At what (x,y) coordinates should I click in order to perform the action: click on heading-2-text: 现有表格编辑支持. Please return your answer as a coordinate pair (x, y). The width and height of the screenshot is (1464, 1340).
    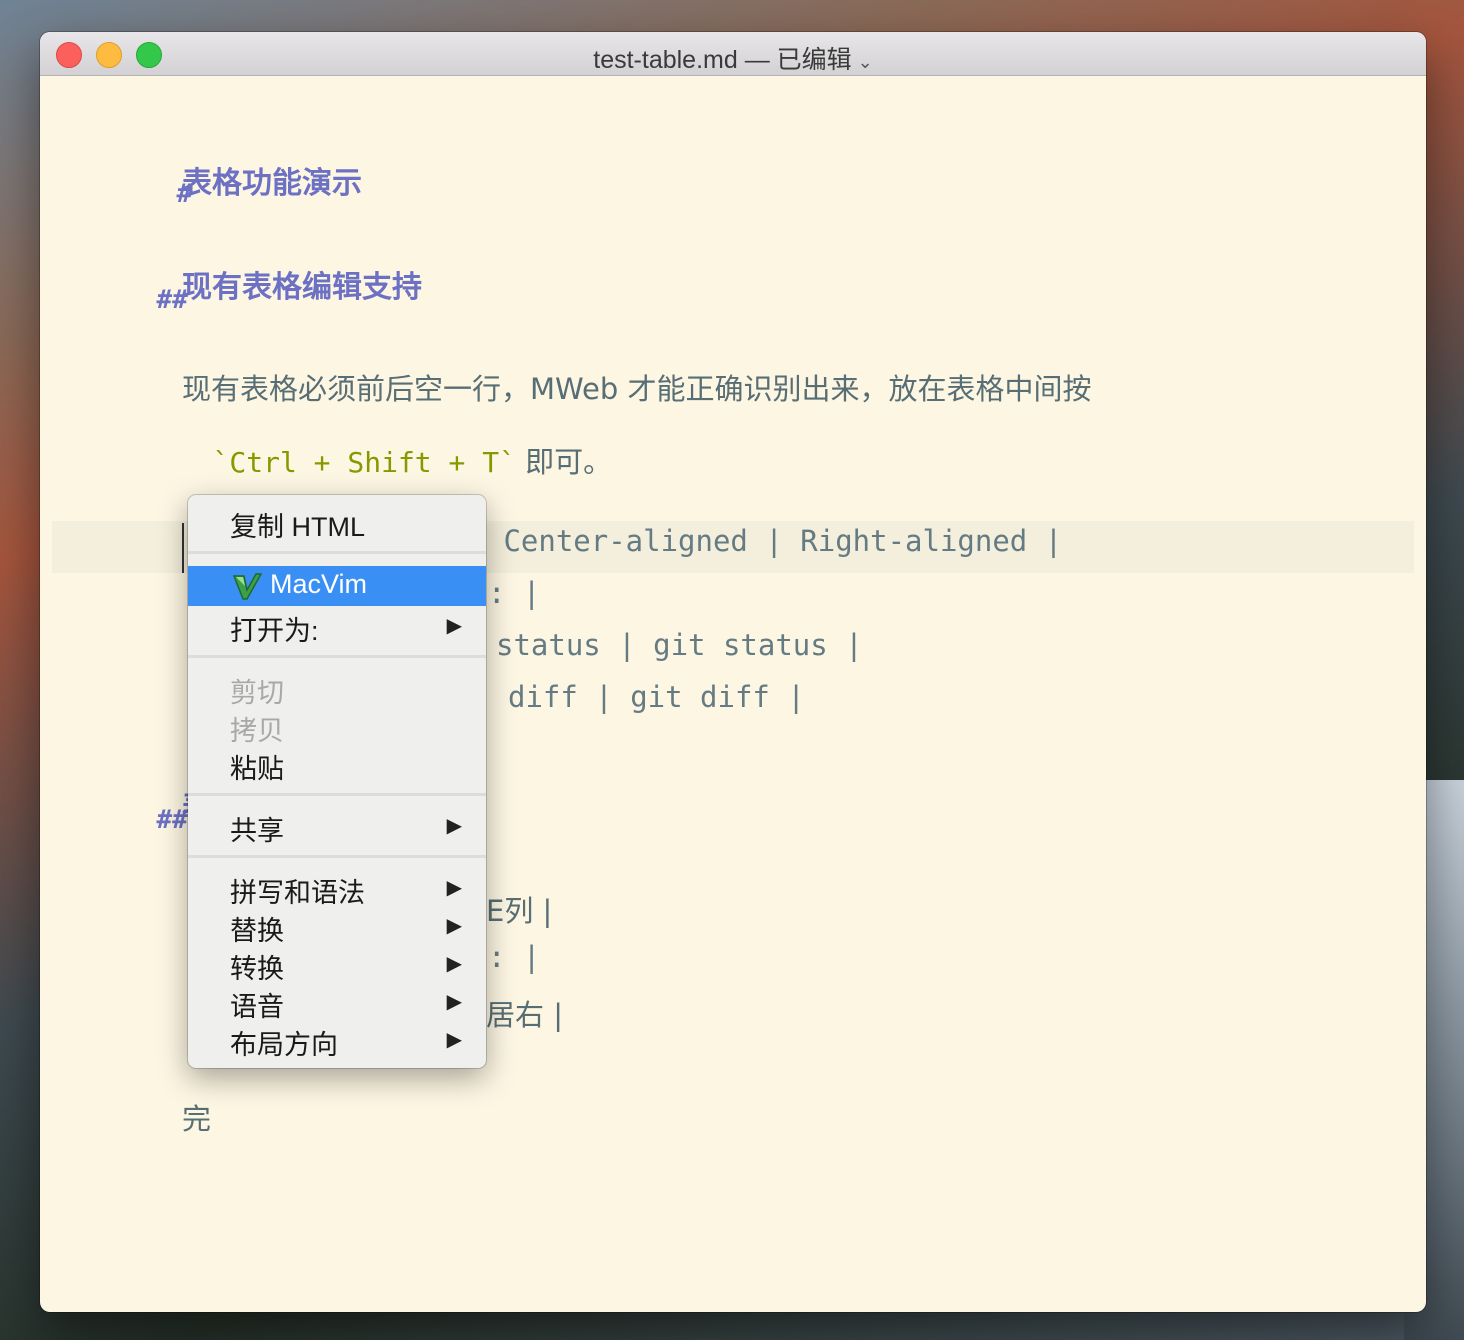
    Looking at the image, I should click on (302, 287).